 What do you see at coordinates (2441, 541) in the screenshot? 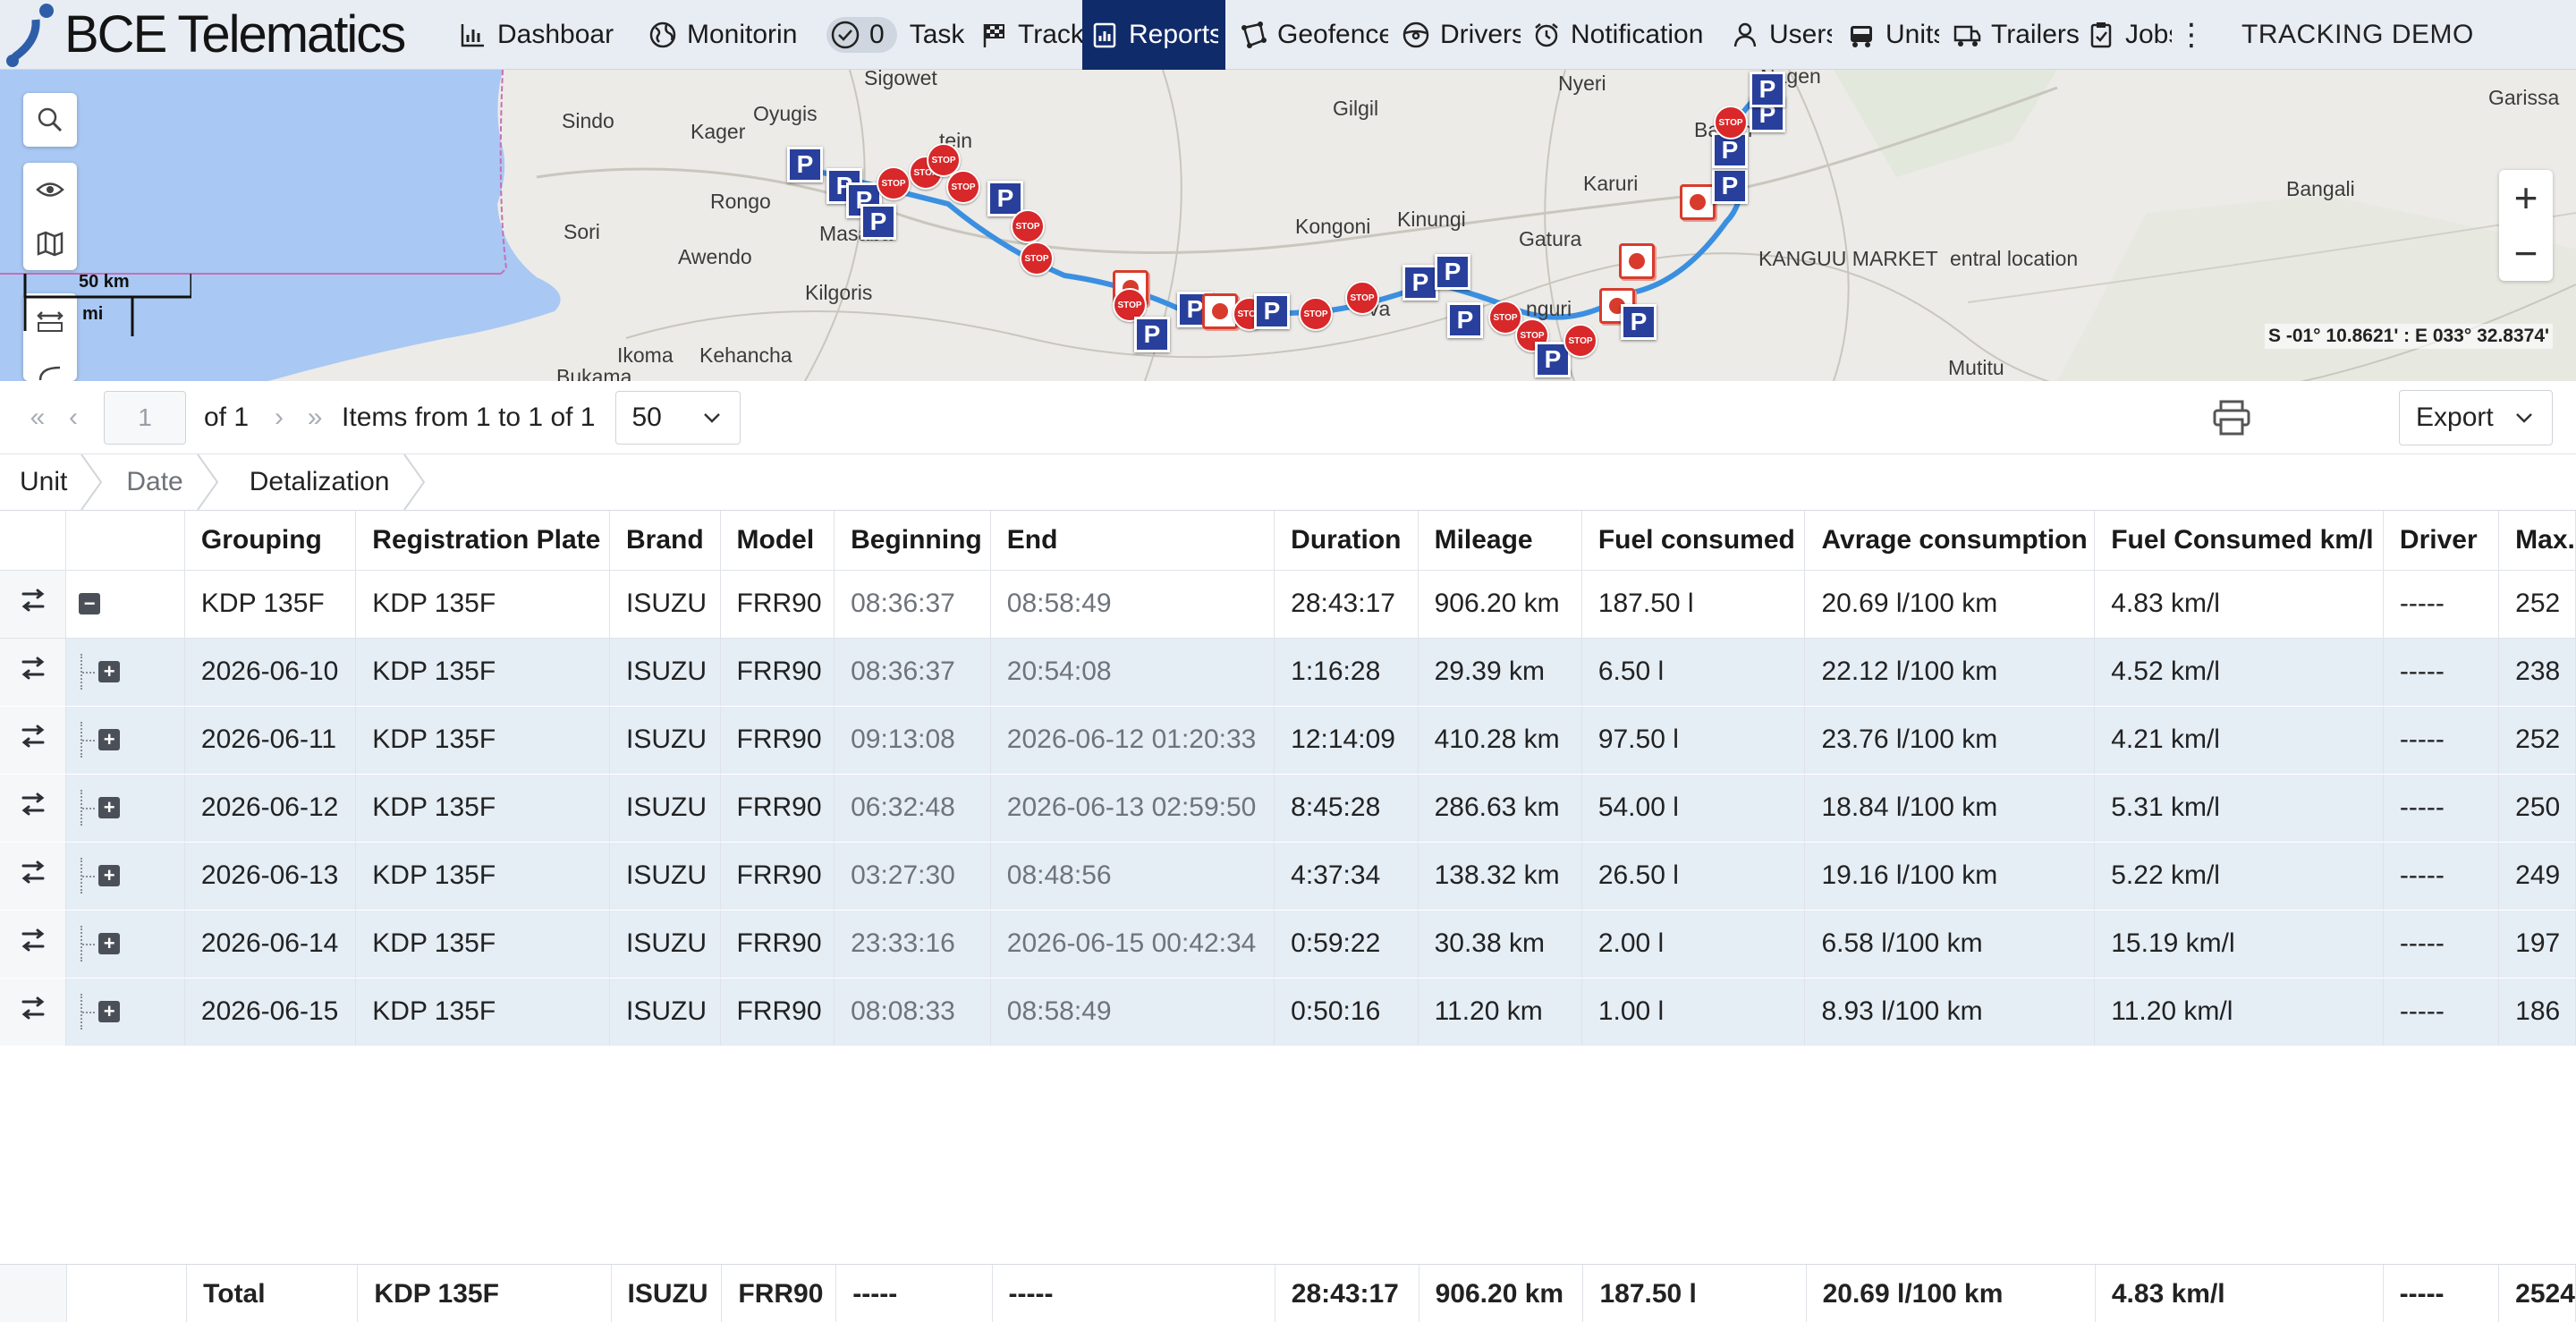
I see `column-header: Driver` at bounding box center [2441, 541].